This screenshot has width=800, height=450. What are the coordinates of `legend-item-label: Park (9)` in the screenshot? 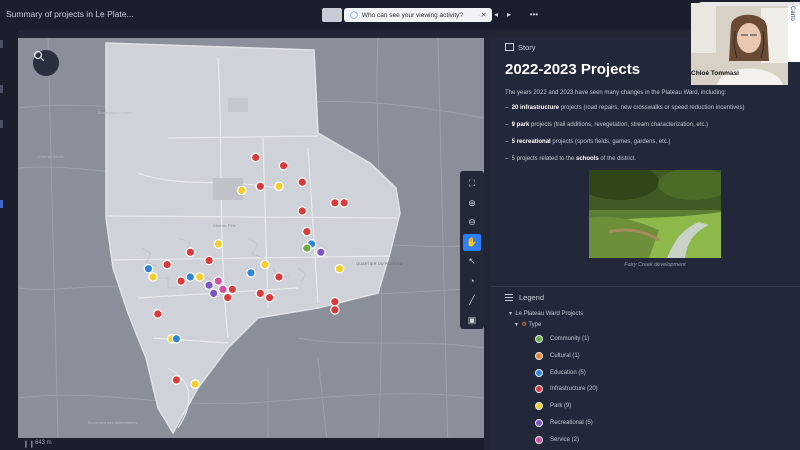 It's located at (561, 406).